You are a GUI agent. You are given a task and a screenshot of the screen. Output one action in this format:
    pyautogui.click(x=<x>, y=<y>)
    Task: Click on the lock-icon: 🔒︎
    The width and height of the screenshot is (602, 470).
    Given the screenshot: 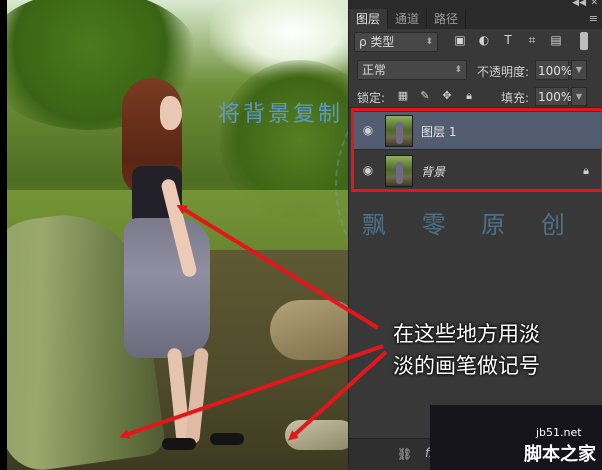 What is the action you would take?
    pyautogui.click(x=586, y=170)
    